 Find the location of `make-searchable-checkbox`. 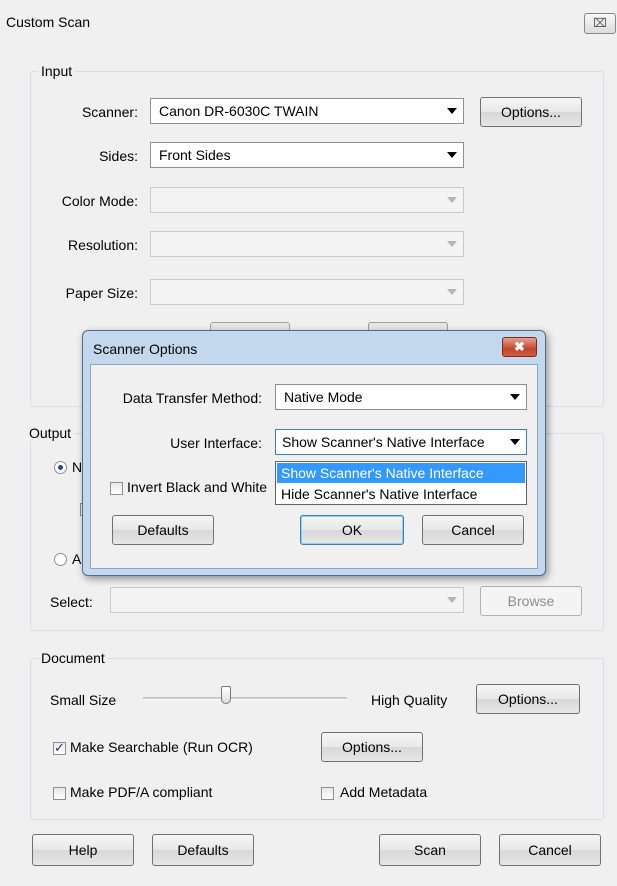

make-searchable-checkbox is located at coordinates (59, 748).